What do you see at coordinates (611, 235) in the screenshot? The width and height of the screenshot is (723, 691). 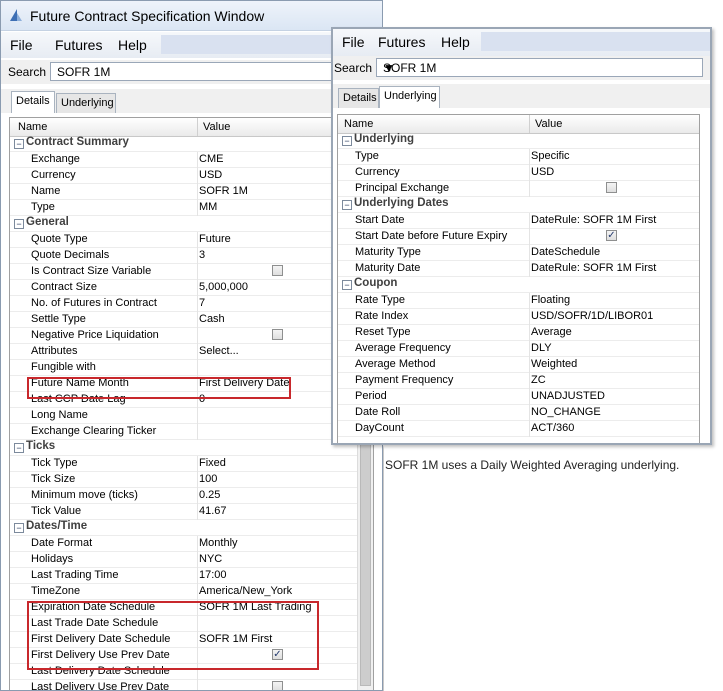 I see `checkbox-checked: ✓` at bounding box center [611, 235].